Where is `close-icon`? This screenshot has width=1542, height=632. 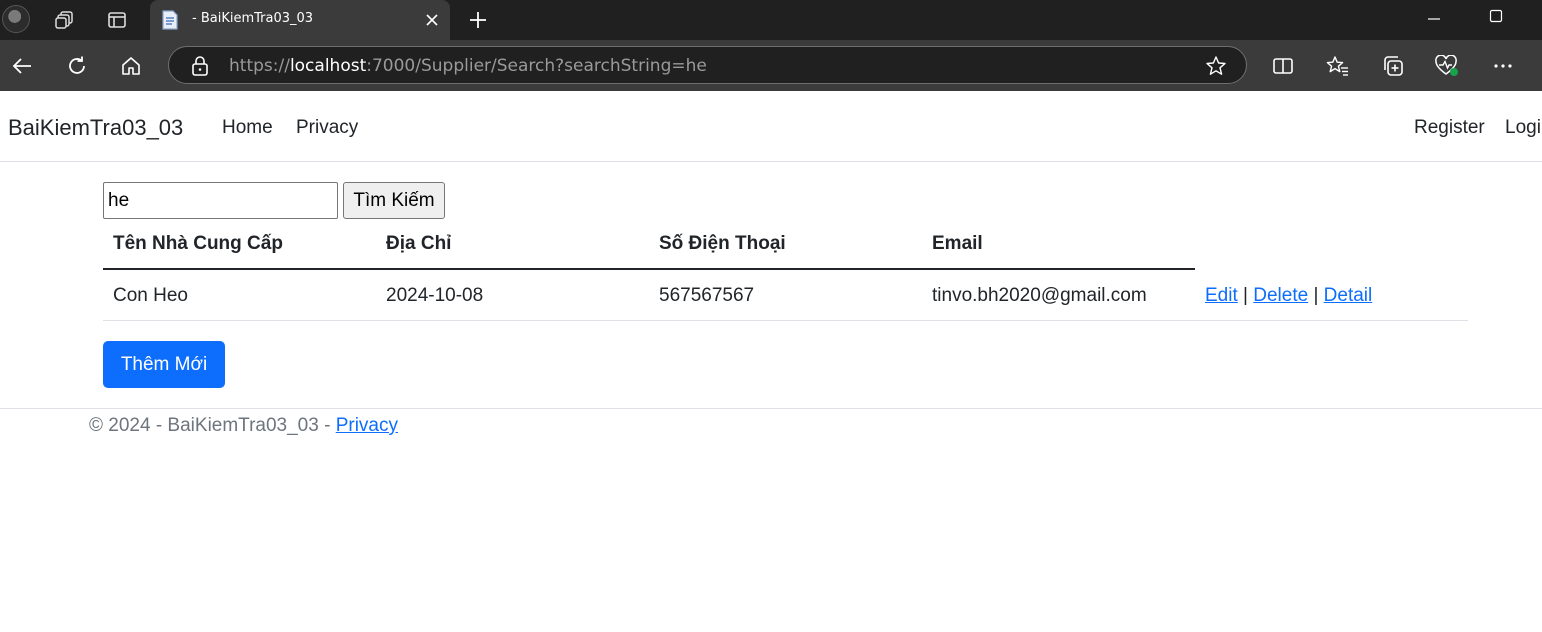
close-icon is located at coordinates (432, 20).